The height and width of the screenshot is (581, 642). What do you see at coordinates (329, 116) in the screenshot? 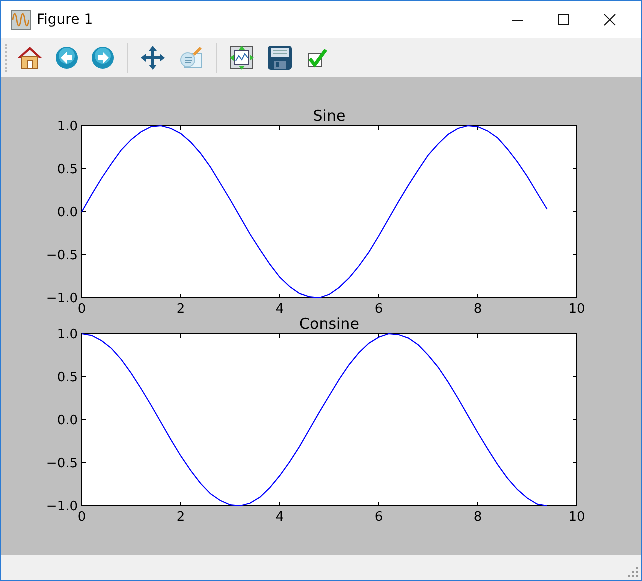
I see `chart-title: Sine` at bounding box center [329, 116].